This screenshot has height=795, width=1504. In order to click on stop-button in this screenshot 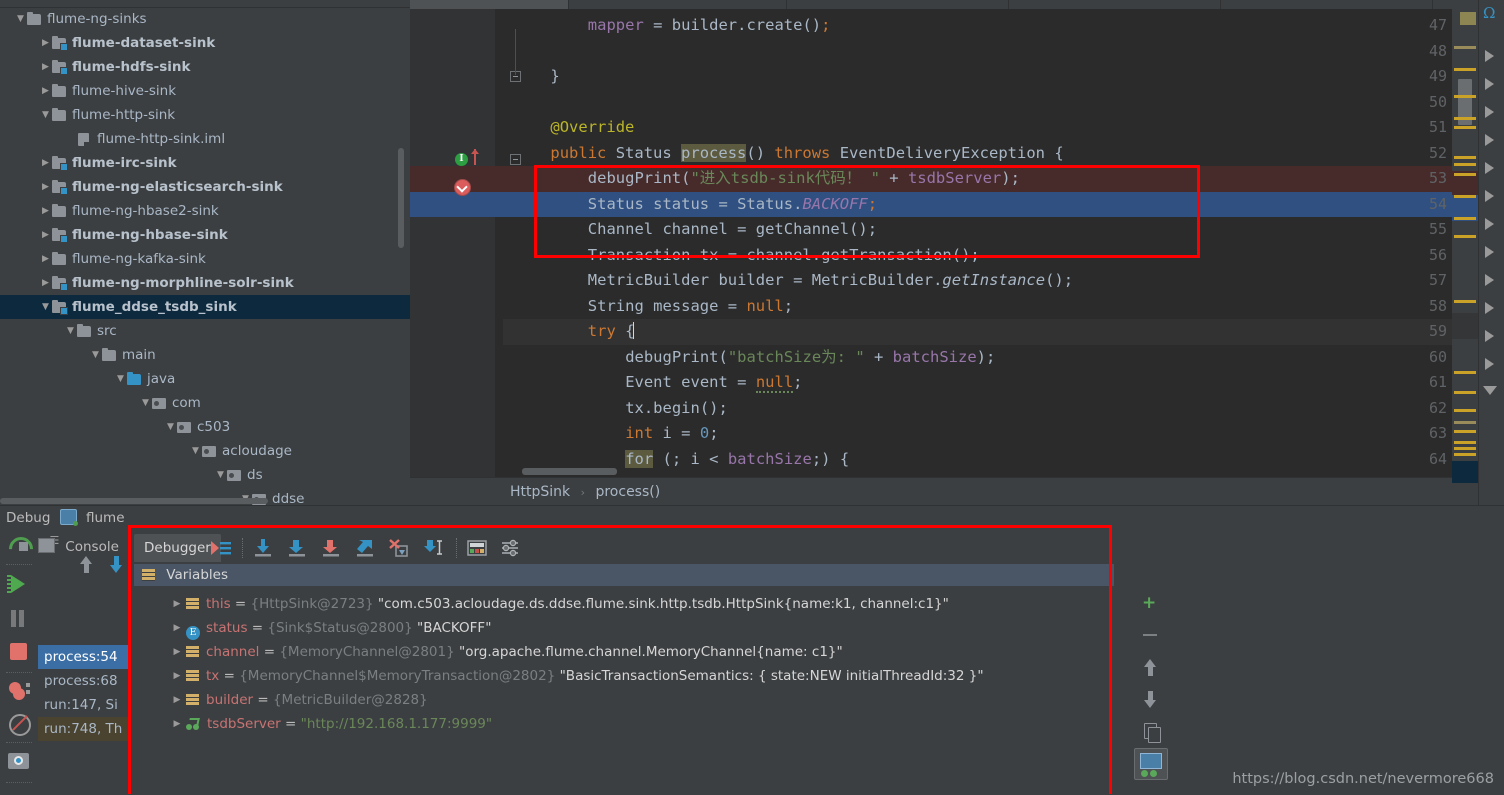, I will do `click(19, 652)`.